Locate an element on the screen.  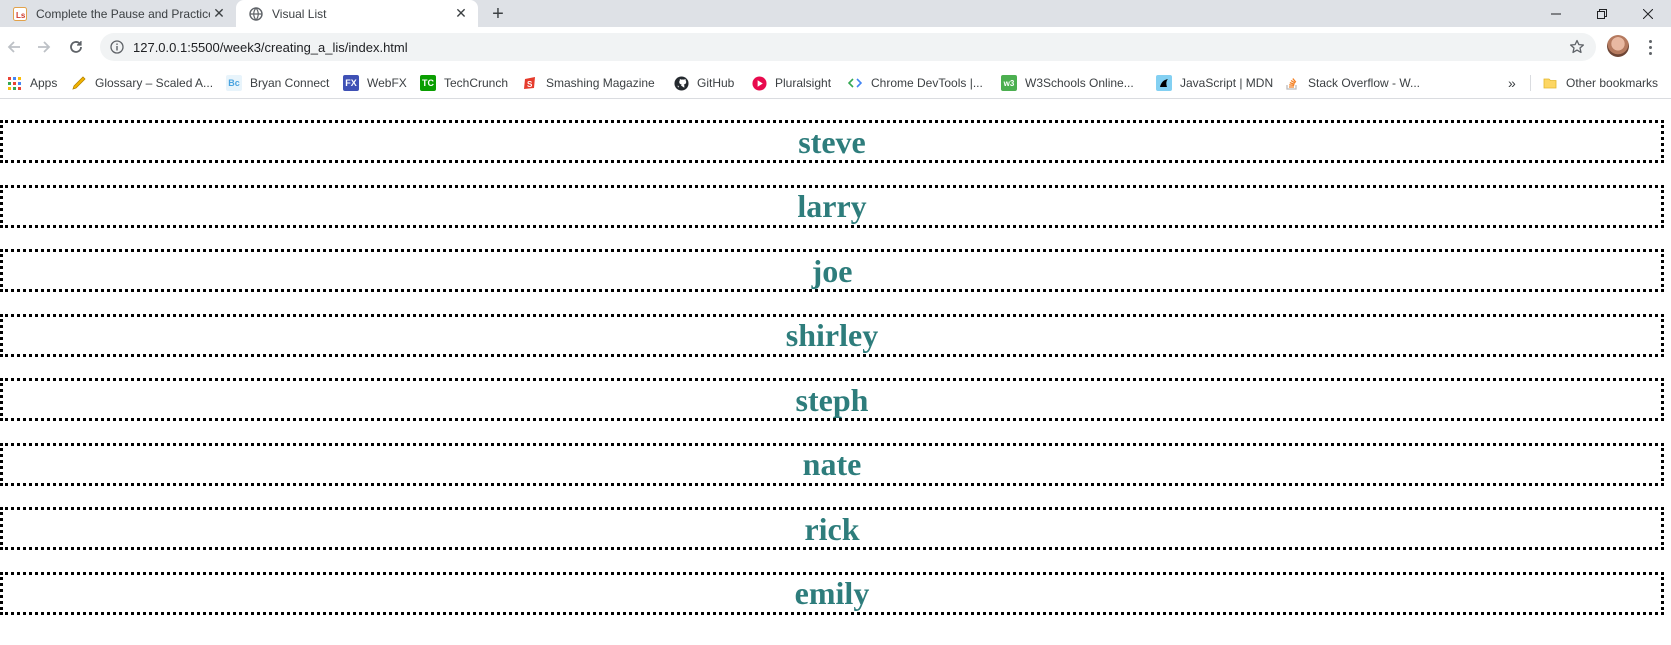
close-window-button is located at coordinates (1648, 13).